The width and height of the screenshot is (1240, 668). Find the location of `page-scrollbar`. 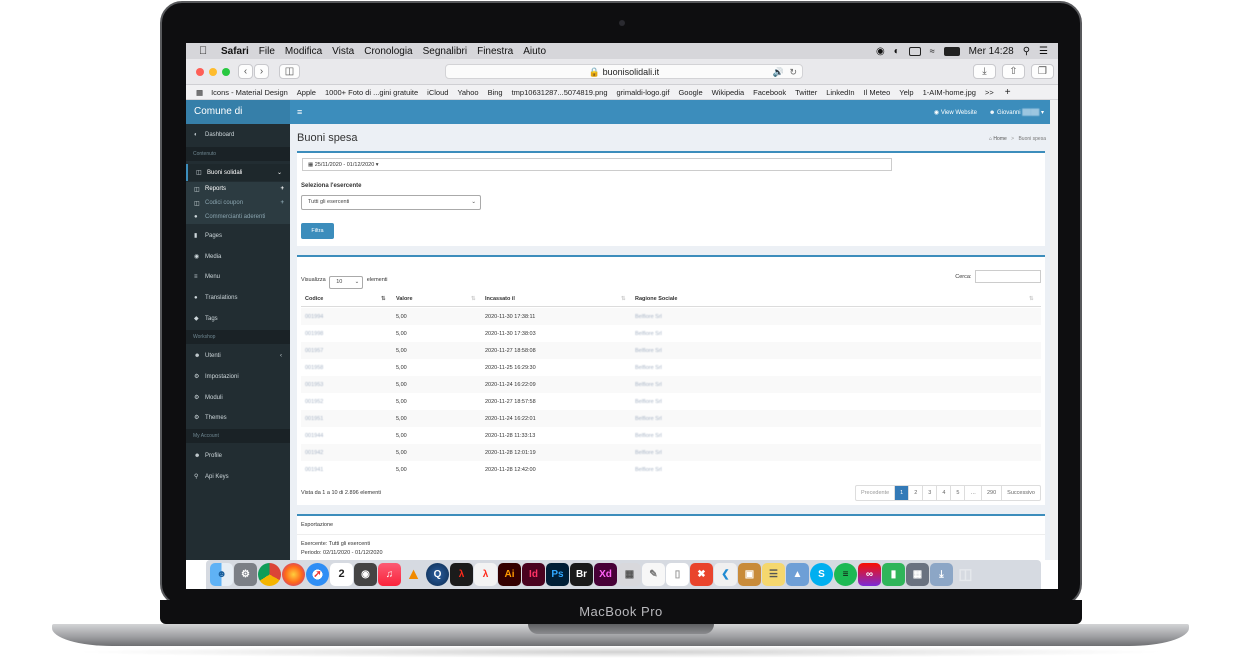

page-scrollbar is located at coordinates (1054, 330).